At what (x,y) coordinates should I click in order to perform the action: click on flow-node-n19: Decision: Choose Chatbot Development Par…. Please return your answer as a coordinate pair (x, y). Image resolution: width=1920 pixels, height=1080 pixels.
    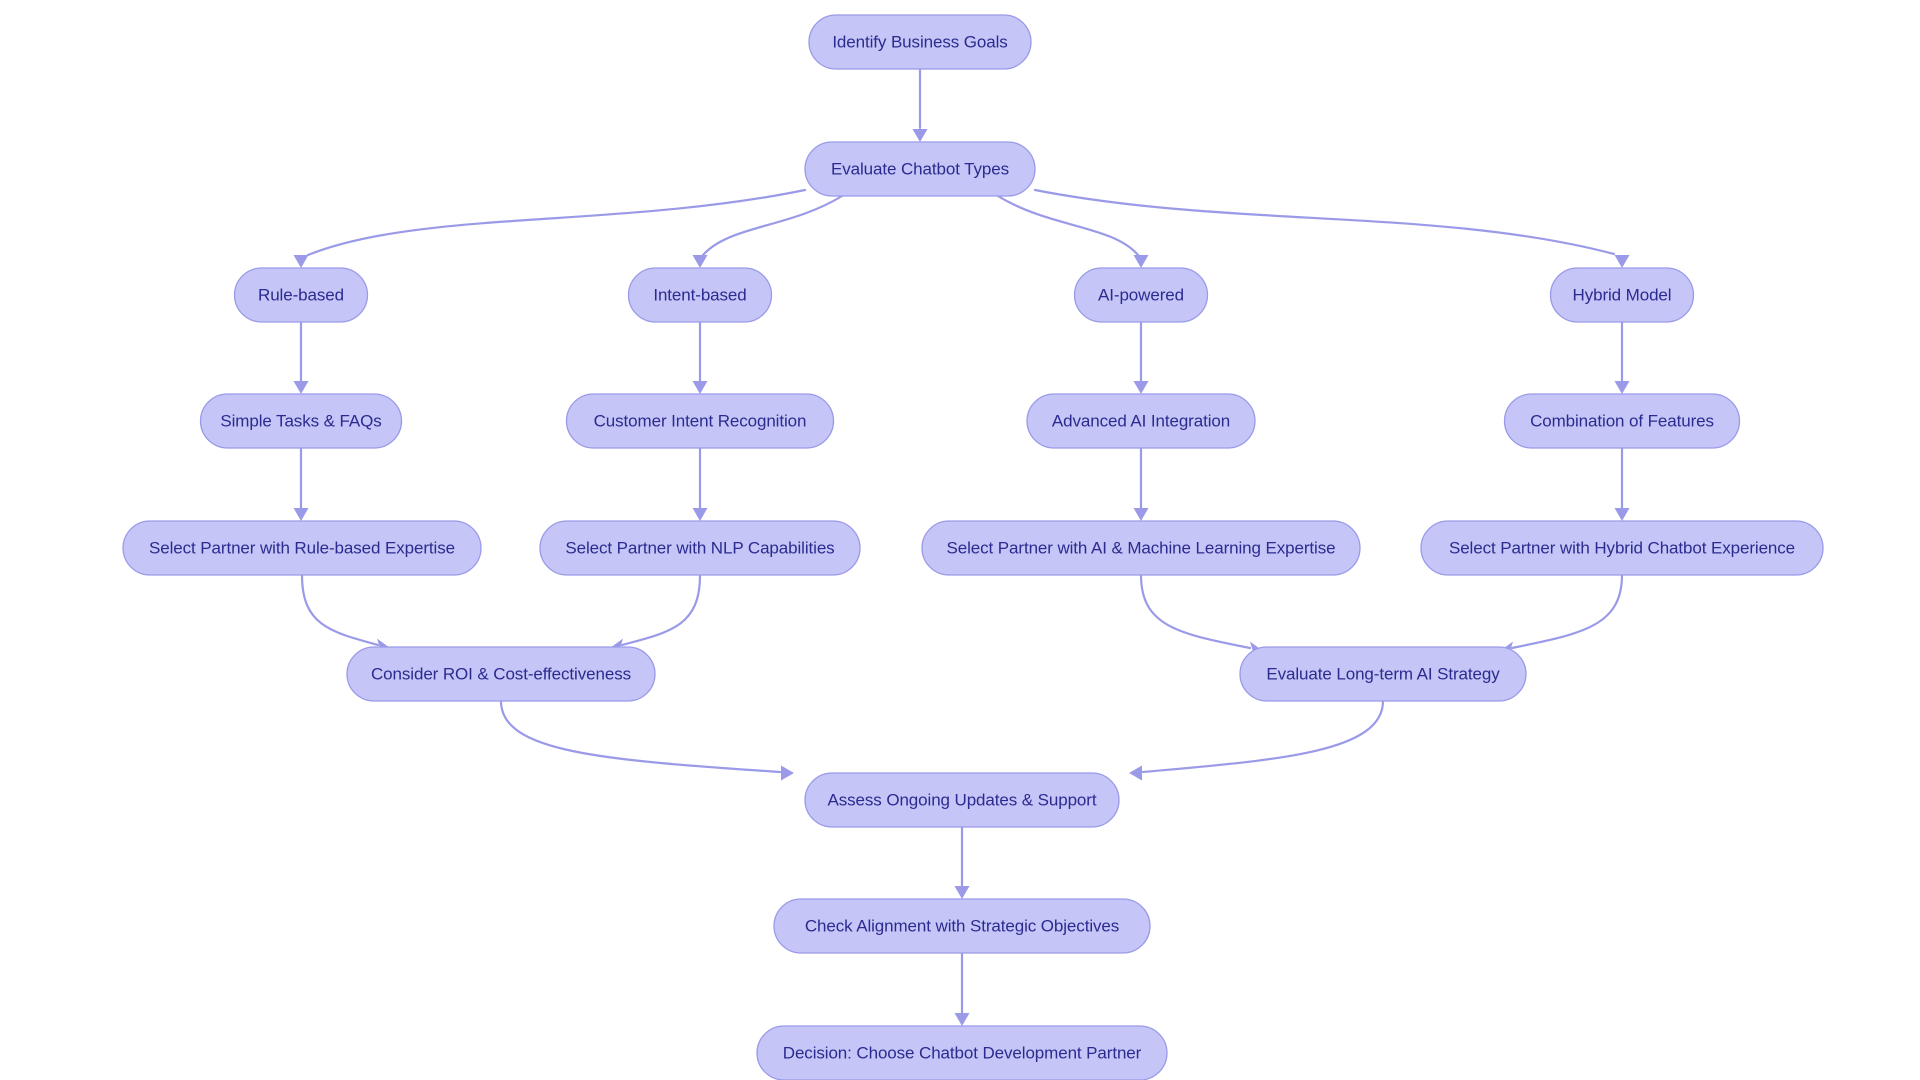
    Looking at the image, I should click on (962, 1052).